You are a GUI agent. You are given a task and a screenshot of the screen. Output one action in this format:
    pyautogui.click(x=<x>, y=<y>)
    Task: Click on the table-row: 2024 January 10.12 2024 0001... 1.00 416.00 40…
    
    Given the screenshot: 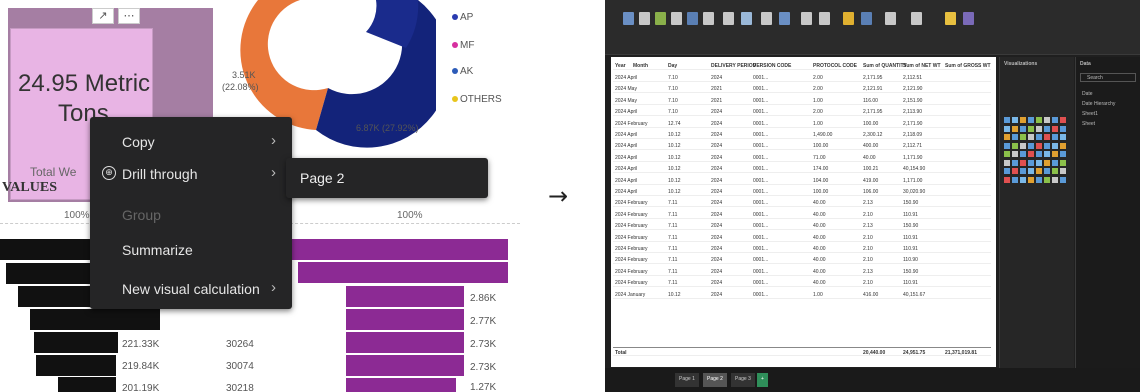 What is the action you would take?
    pyautogui.click(x=802, y=294)
    